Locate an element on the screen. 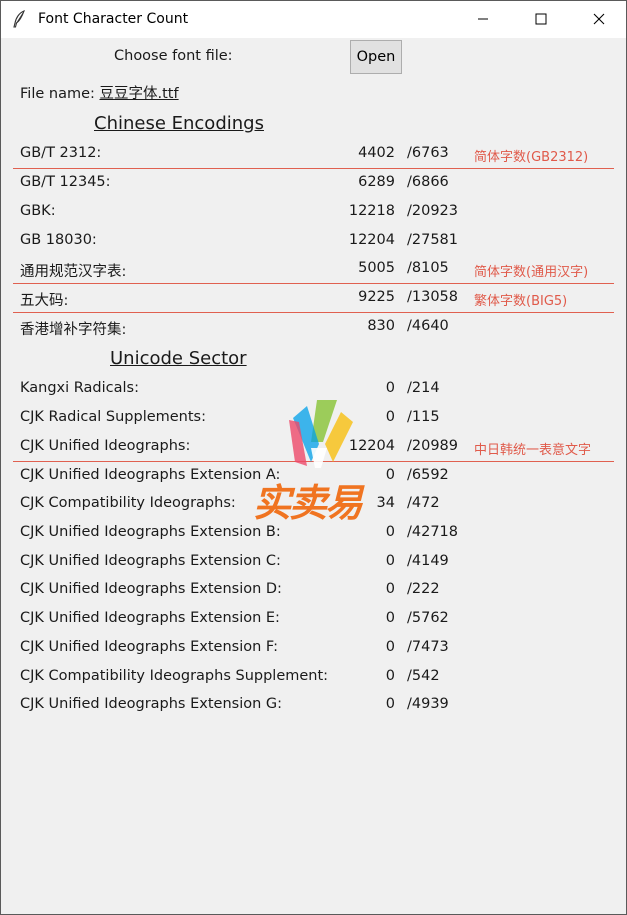  encoding-count: 12204 is located at coordinates (371, 240).